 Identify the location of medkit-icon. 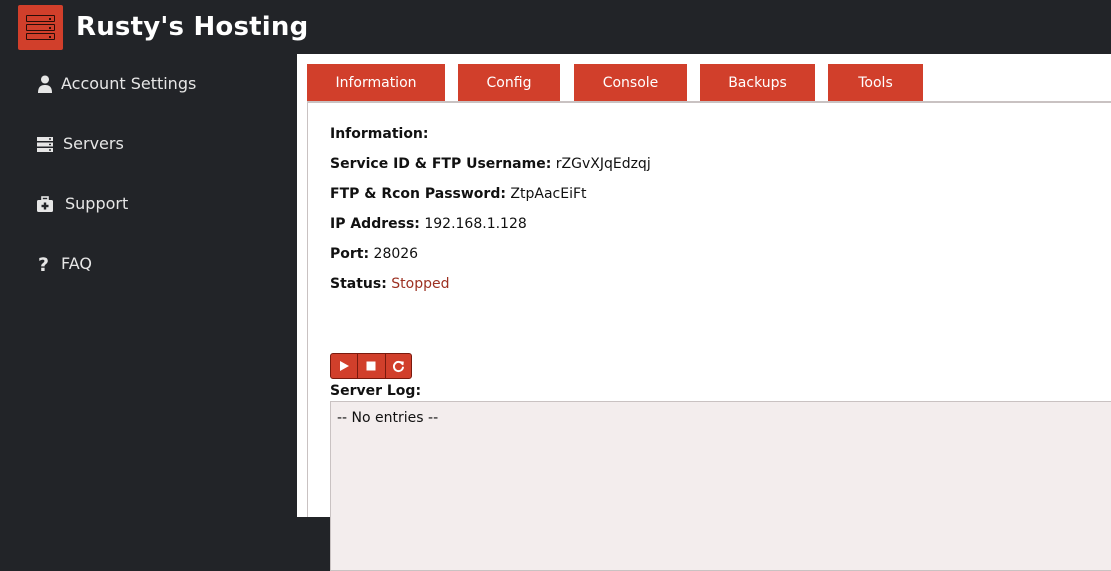
(45, 204).